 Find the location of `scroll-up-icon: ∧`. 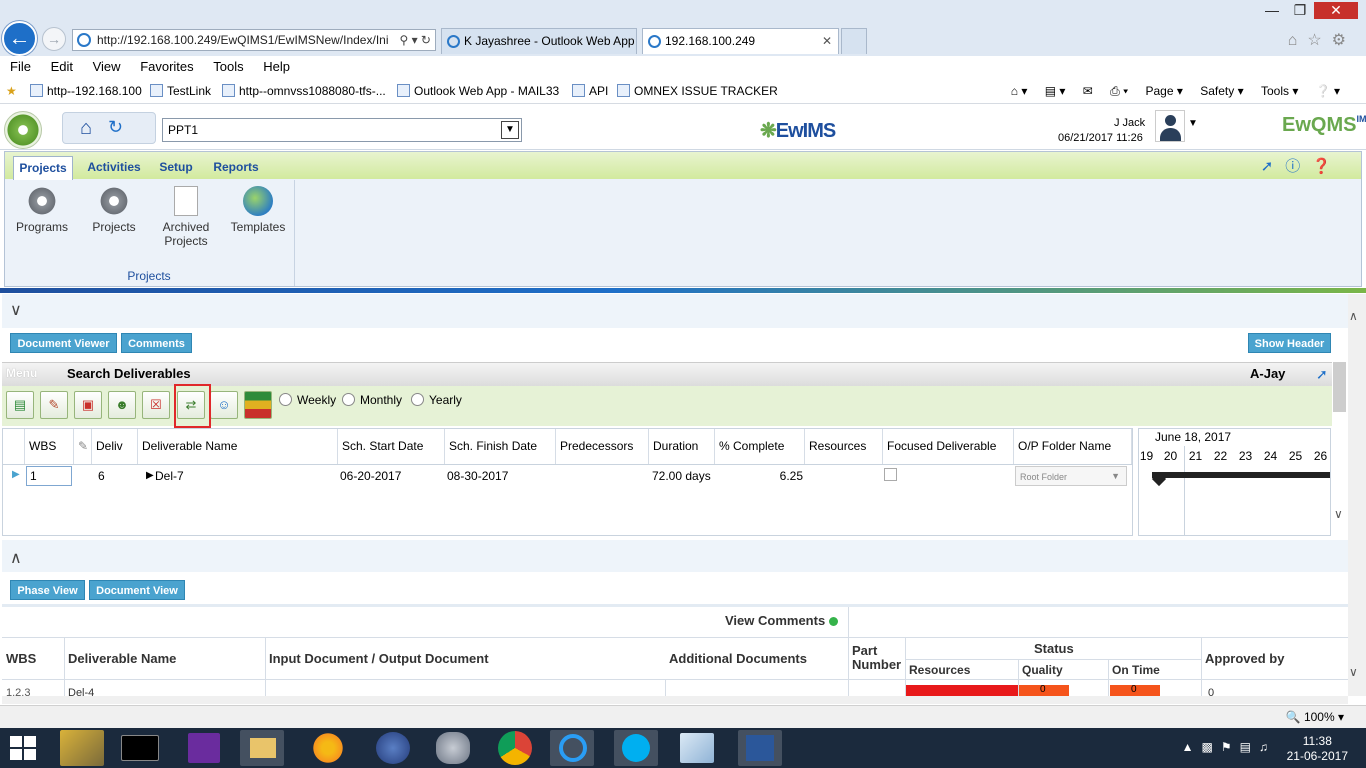

scroll-up-icon: ∧ is located at coordinates (1353, 316).